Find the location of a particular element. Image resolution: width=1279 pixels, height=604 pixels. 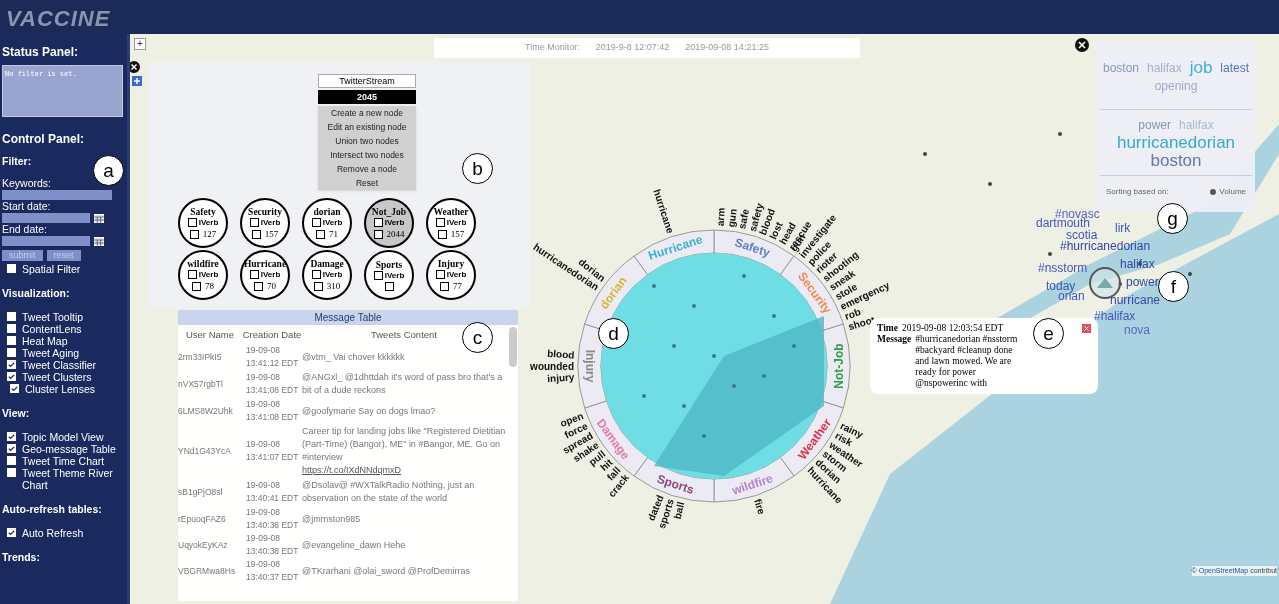

cluster-word: lirk is located at coordinates (1123, 228).